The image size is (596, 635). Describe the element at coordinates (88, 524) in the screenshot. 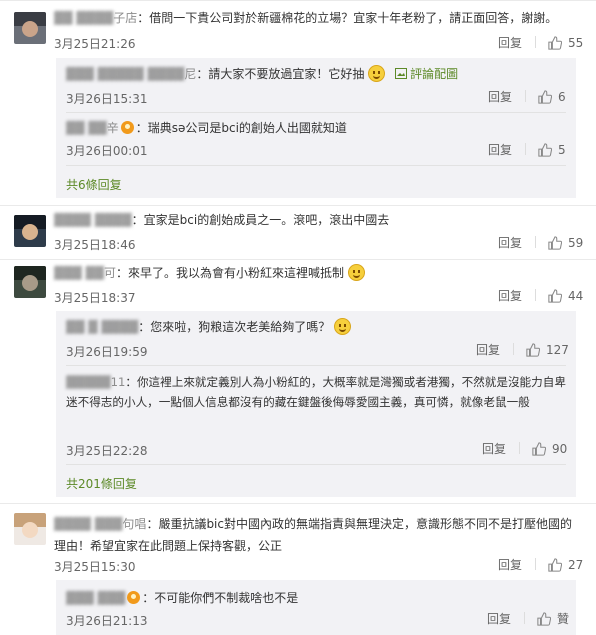

I see `username-masked: ▓▓▓▓ ▓▓▓` at that location.